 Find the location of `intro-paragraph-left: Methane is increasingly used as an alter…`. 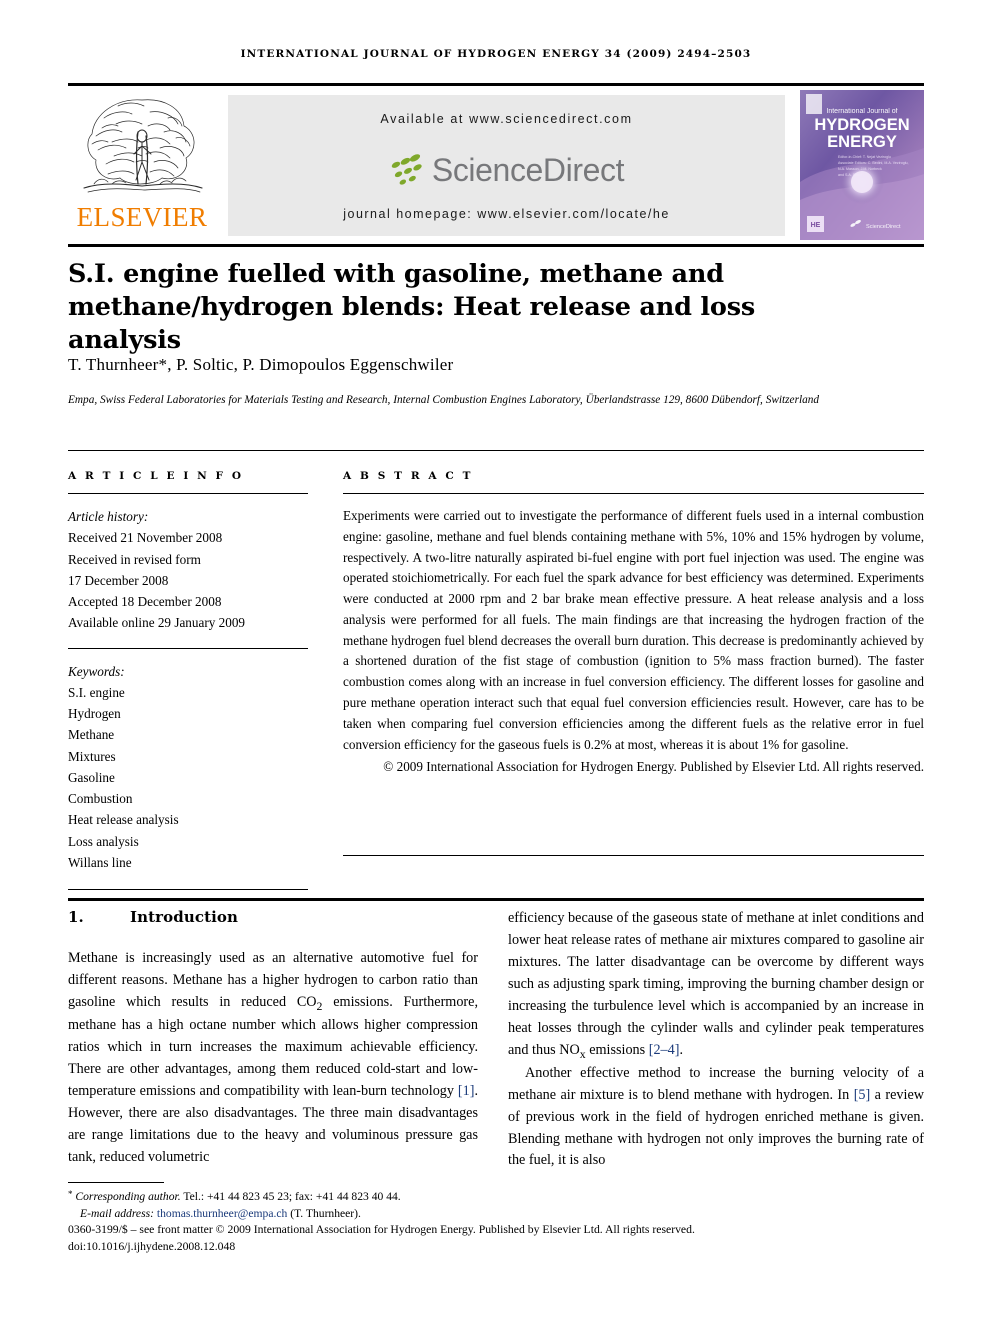

intro-paragraph-left: Methane is increasingly used as an alter… is located at coordinates (273, 1058).